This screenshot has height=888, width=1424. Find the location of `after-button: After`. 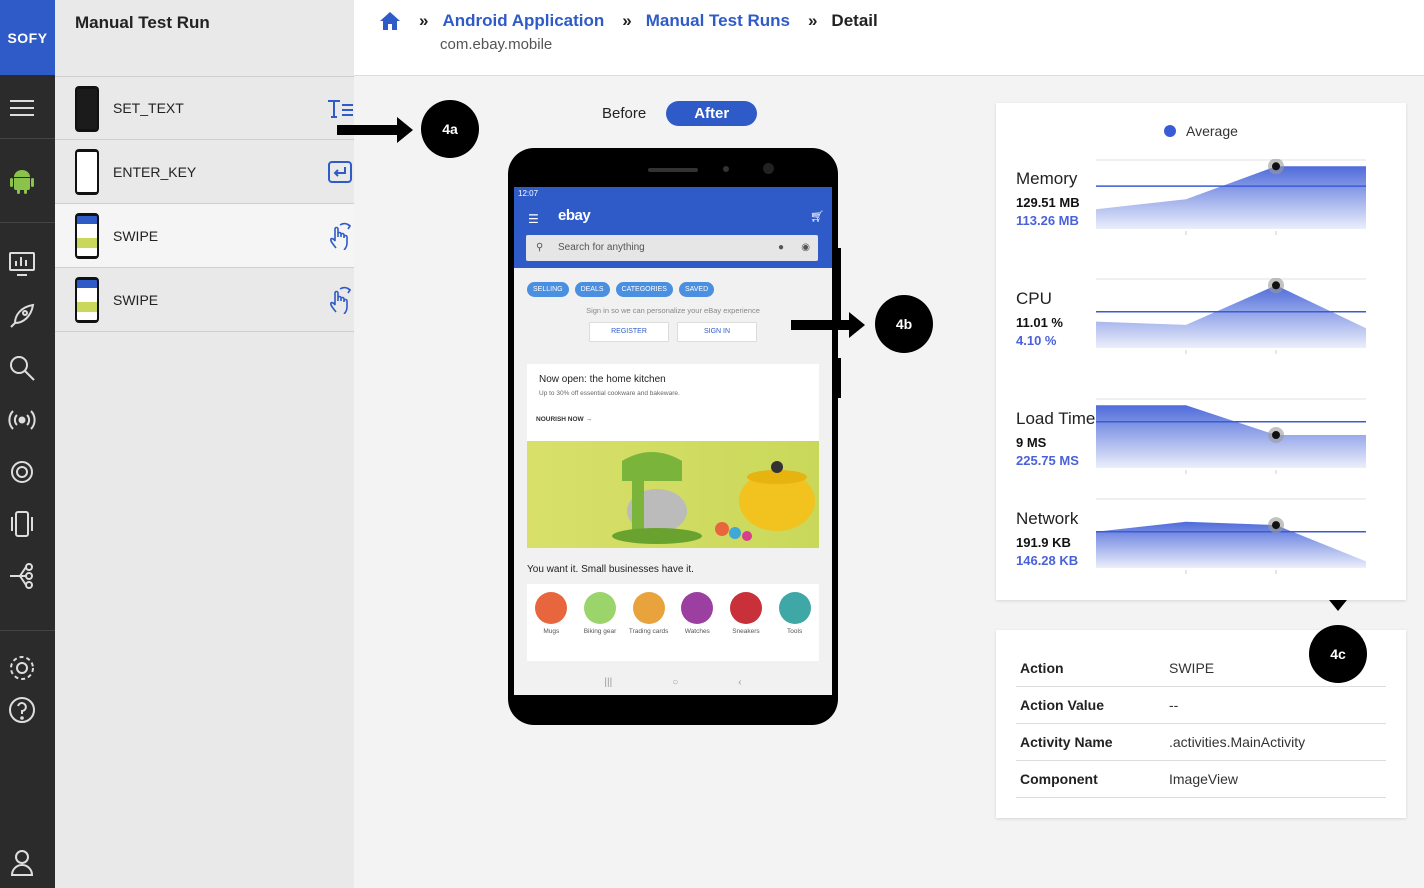

after-button: After is located at coordinates (712, 113).